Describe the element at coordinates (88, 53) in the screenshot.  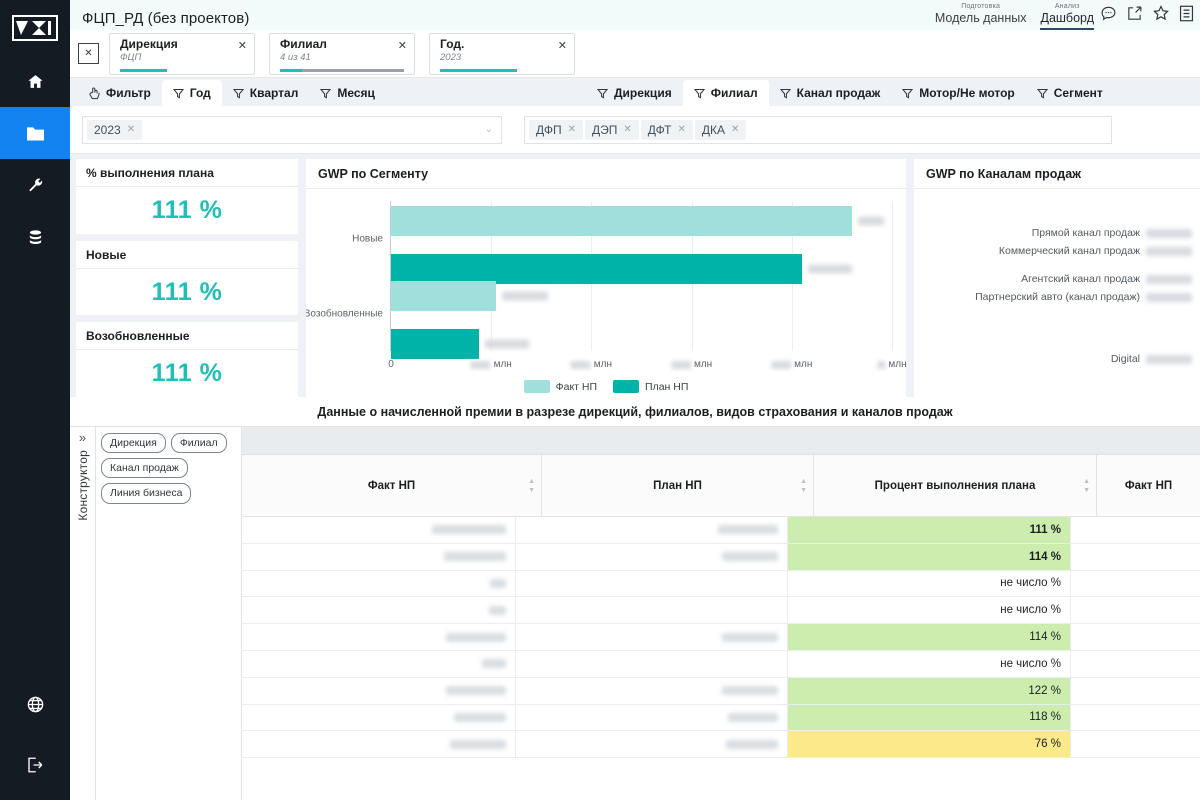
I see `clear-selections-button: ✕` at that location.